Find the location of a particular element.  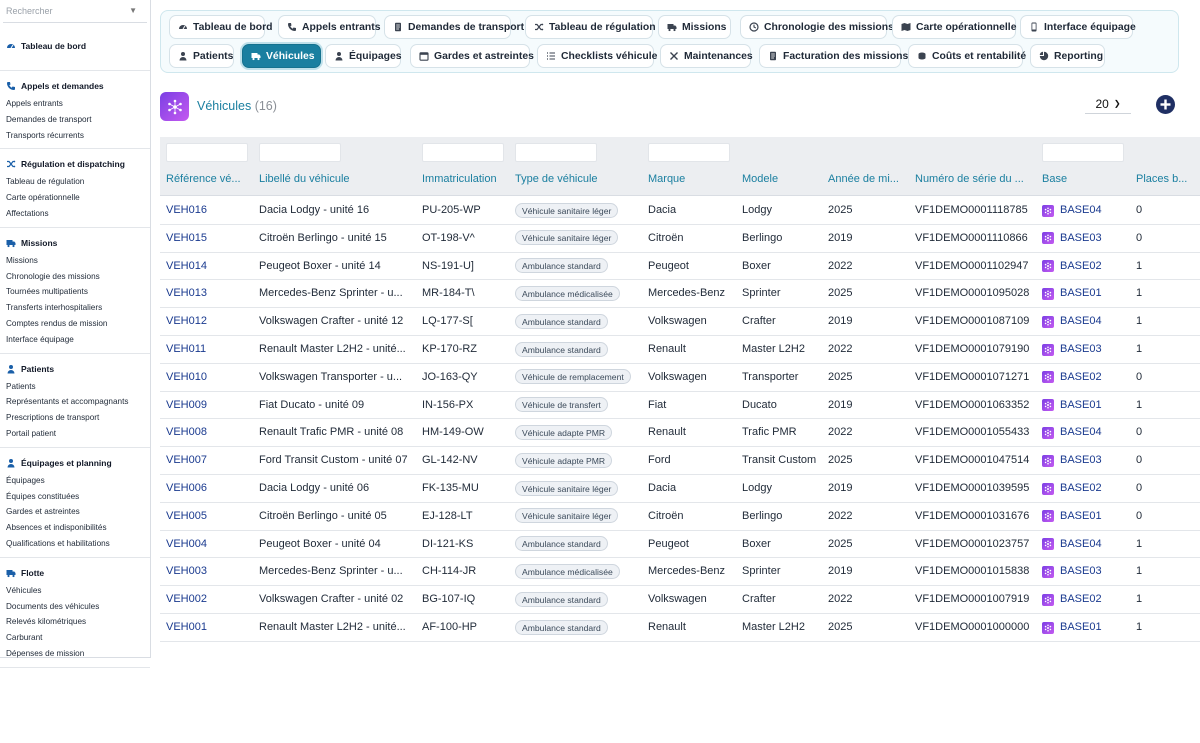

sidebar-section-title: Tableau de bord is located at coordinates (75, 46).